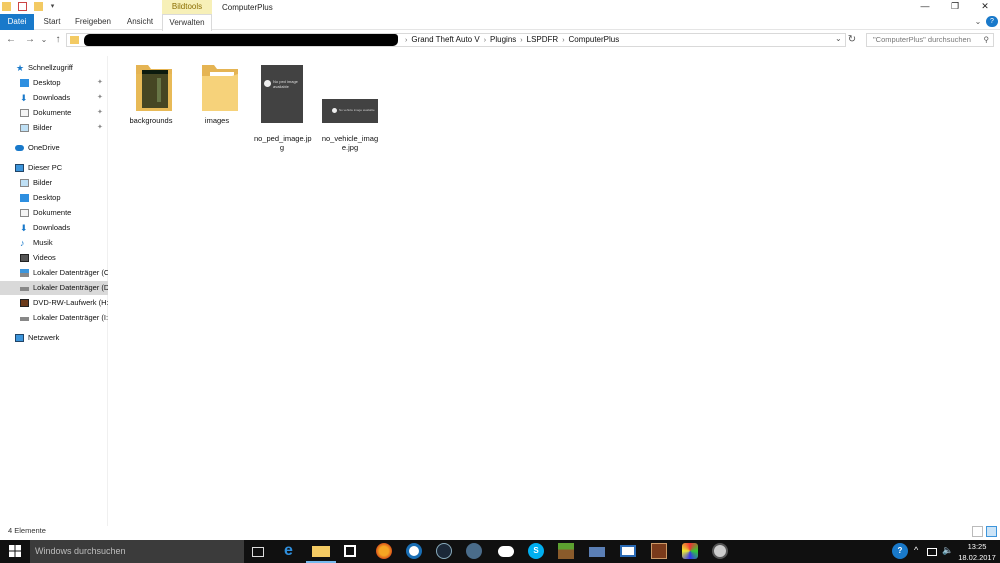  I want to click on start-button, so click(15, 551).